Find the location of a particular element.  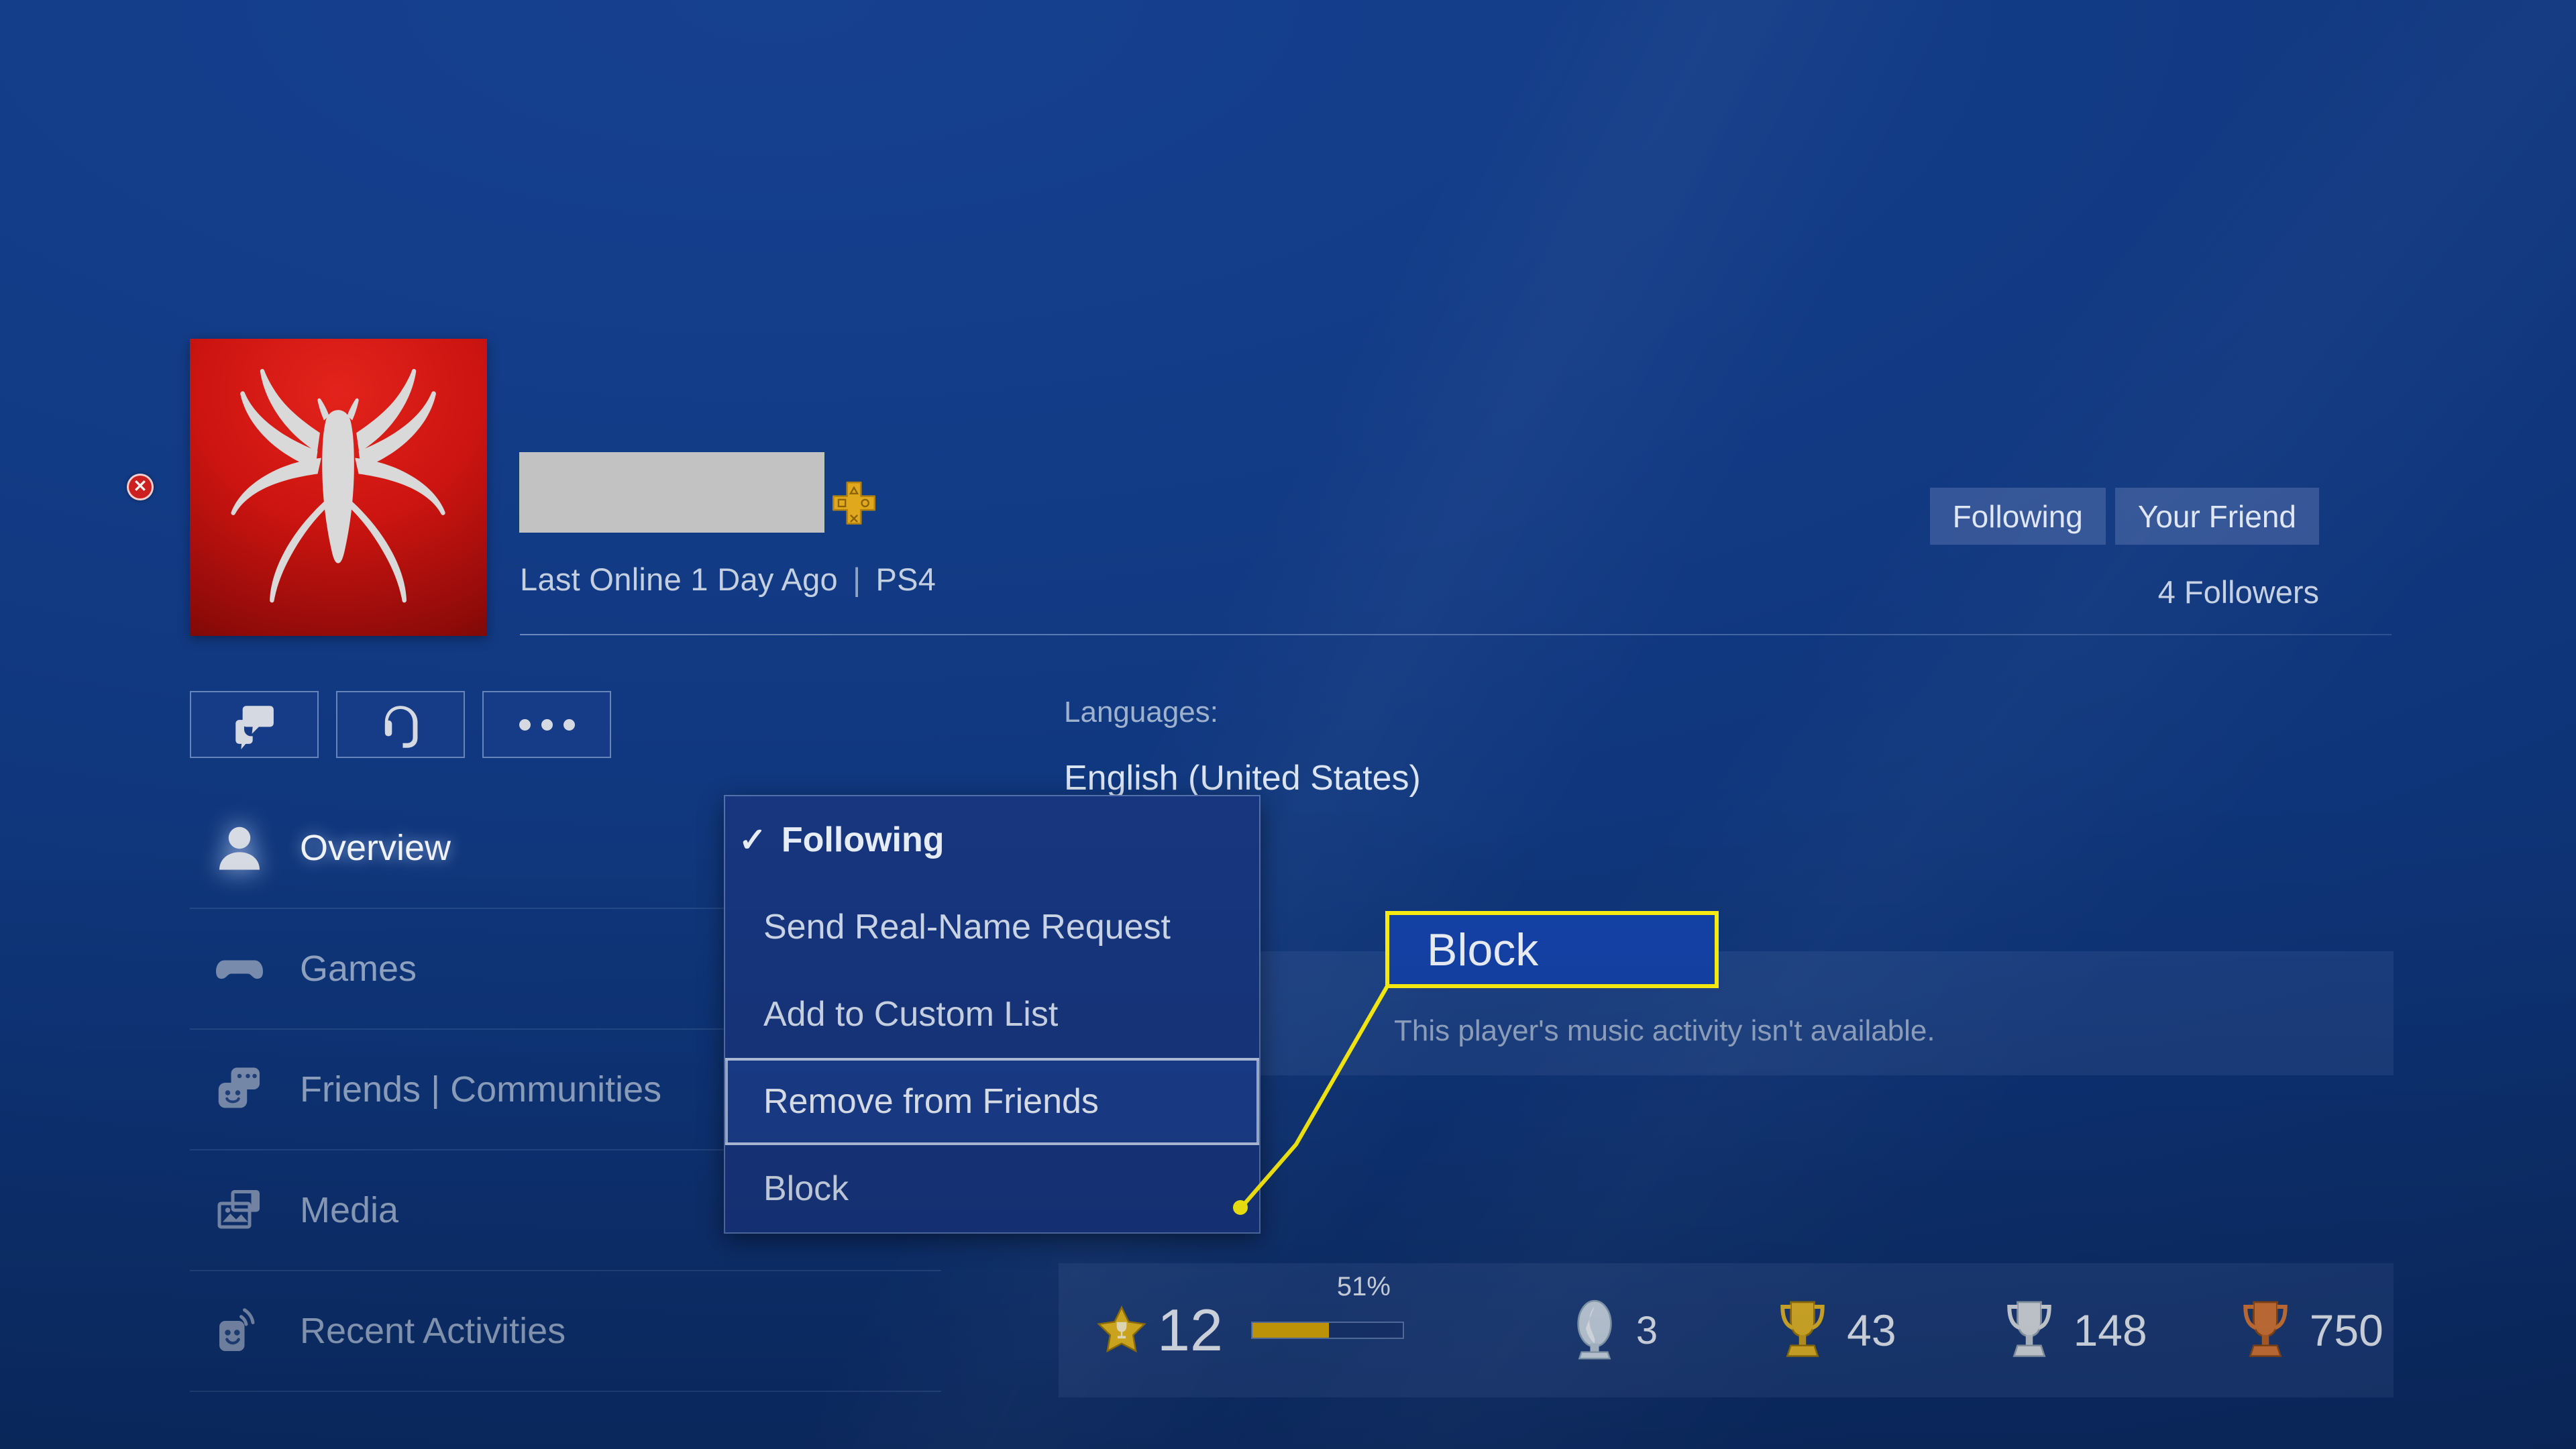

headset-icon is located at coordinates (401, 727).